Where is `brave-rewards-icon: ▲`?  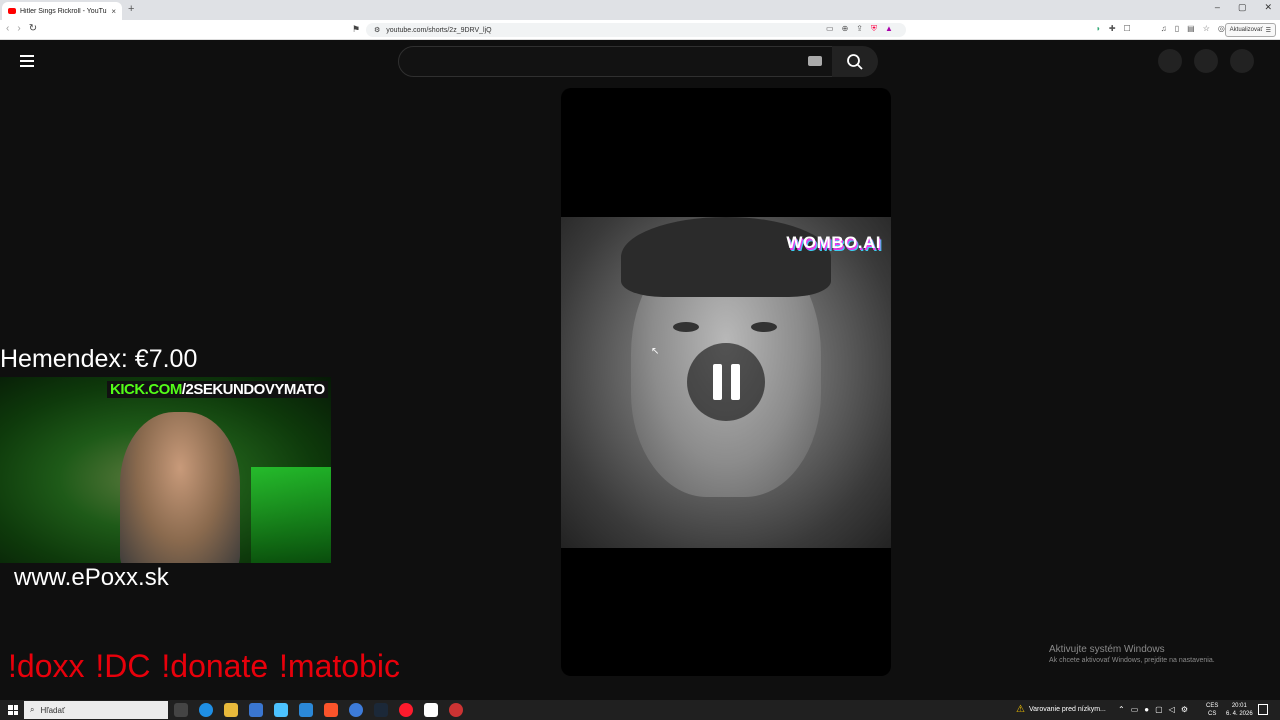 brave-rewards-icon: ▲ is located at coordinates (889, 29).